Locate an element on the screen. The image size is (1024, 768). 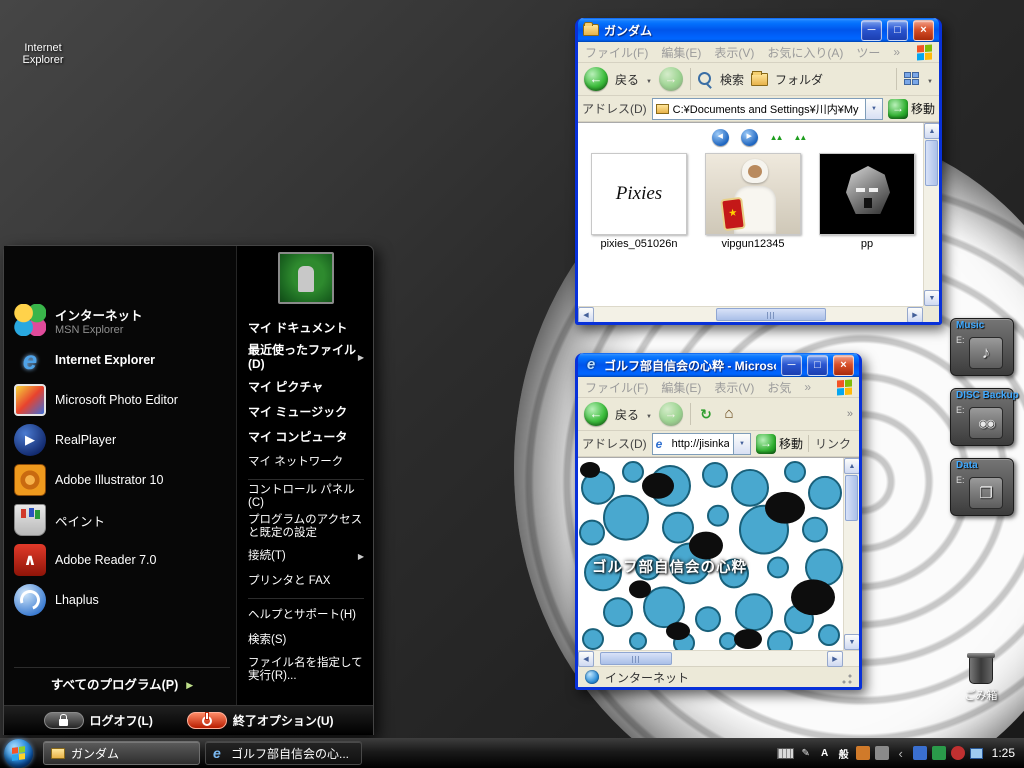
start-item-my-computer: マイ コンピュータ is located at coordinates (306, 437).